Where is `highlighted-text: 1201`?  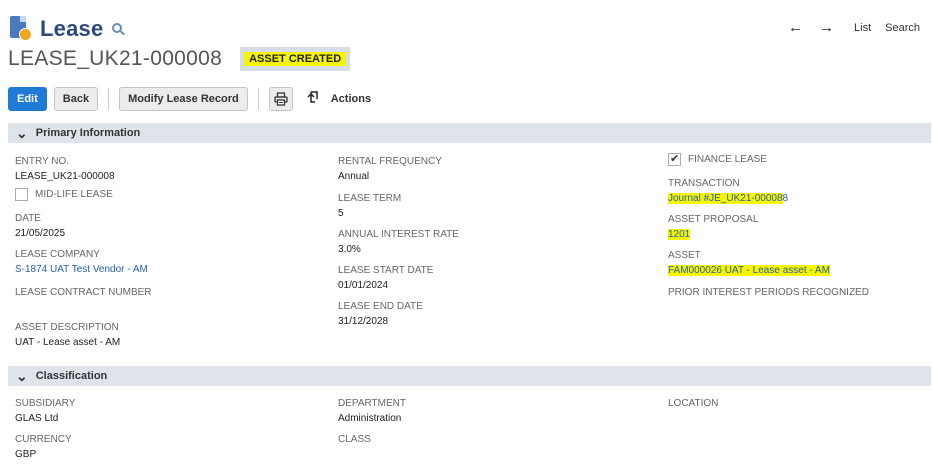
highlighted-text: 1201 is located at coordinates (679, 234).